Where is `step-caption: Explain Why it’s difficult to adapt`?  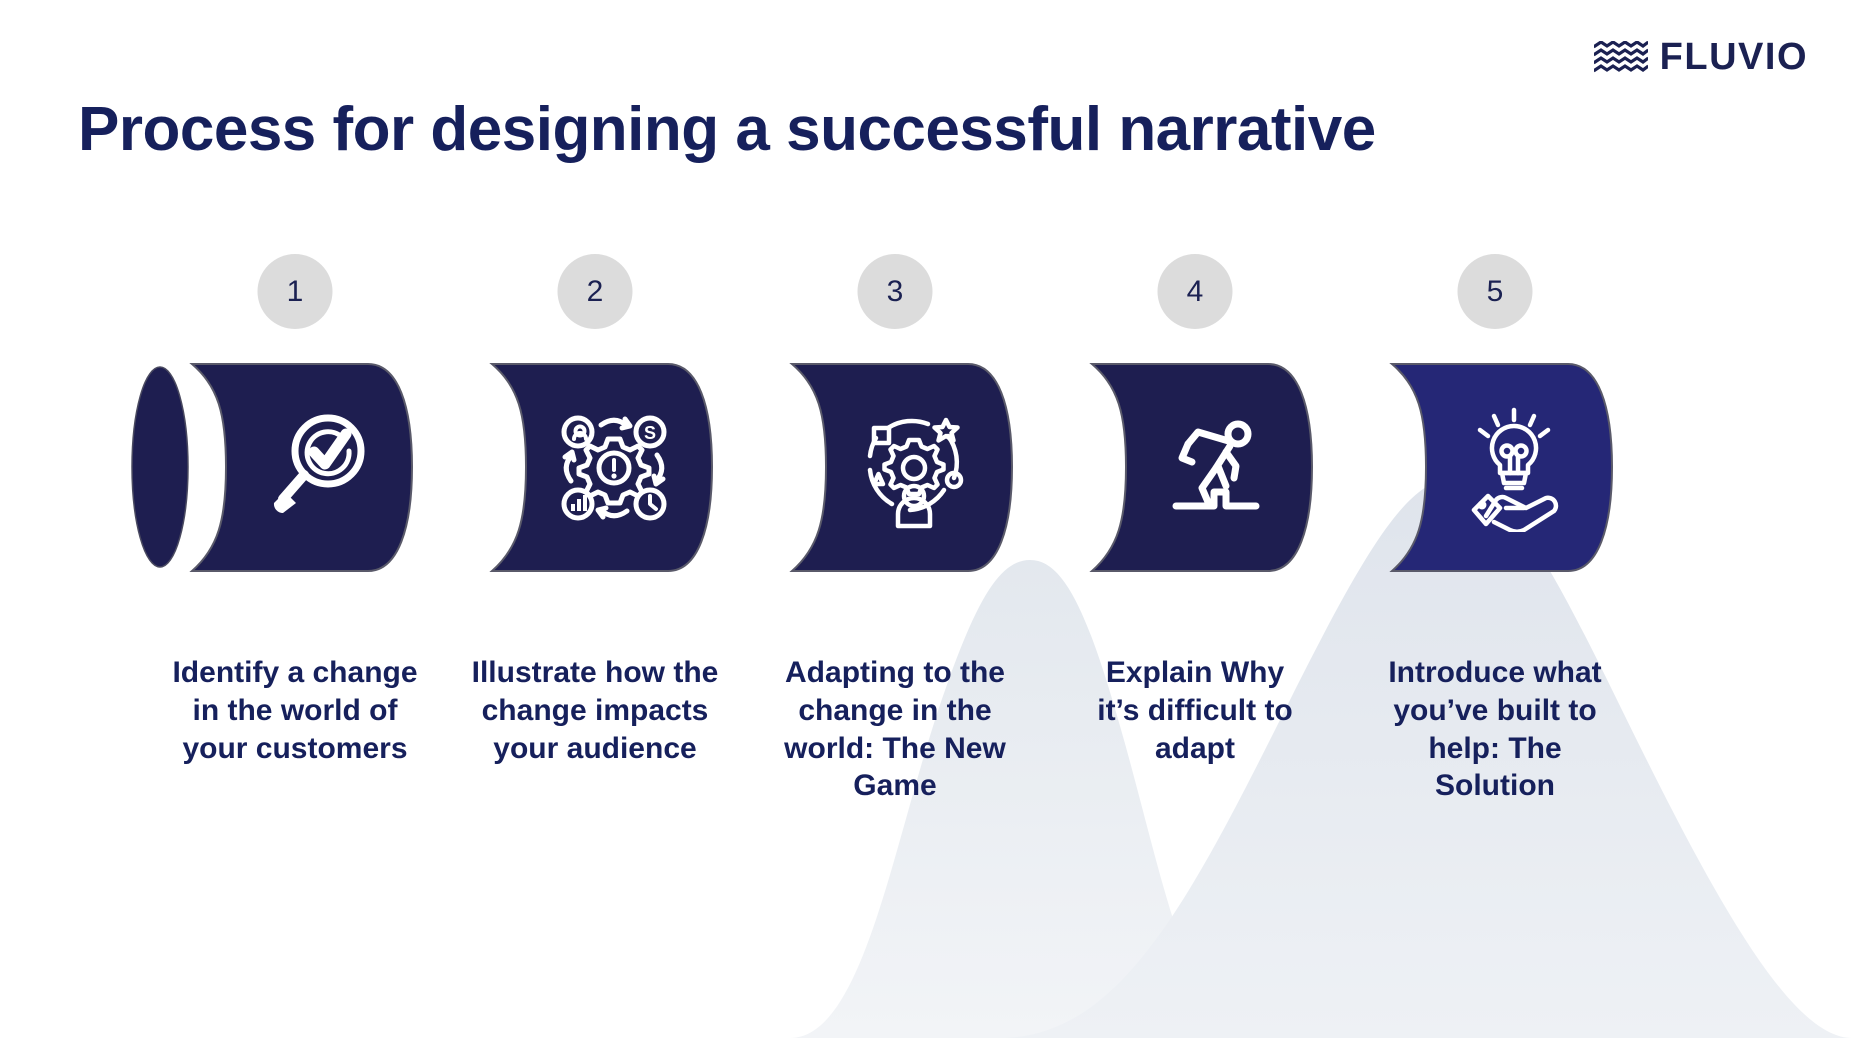 step-caption: Explain Why it’s difficult to adapt is located at coordinates (1195, 710).